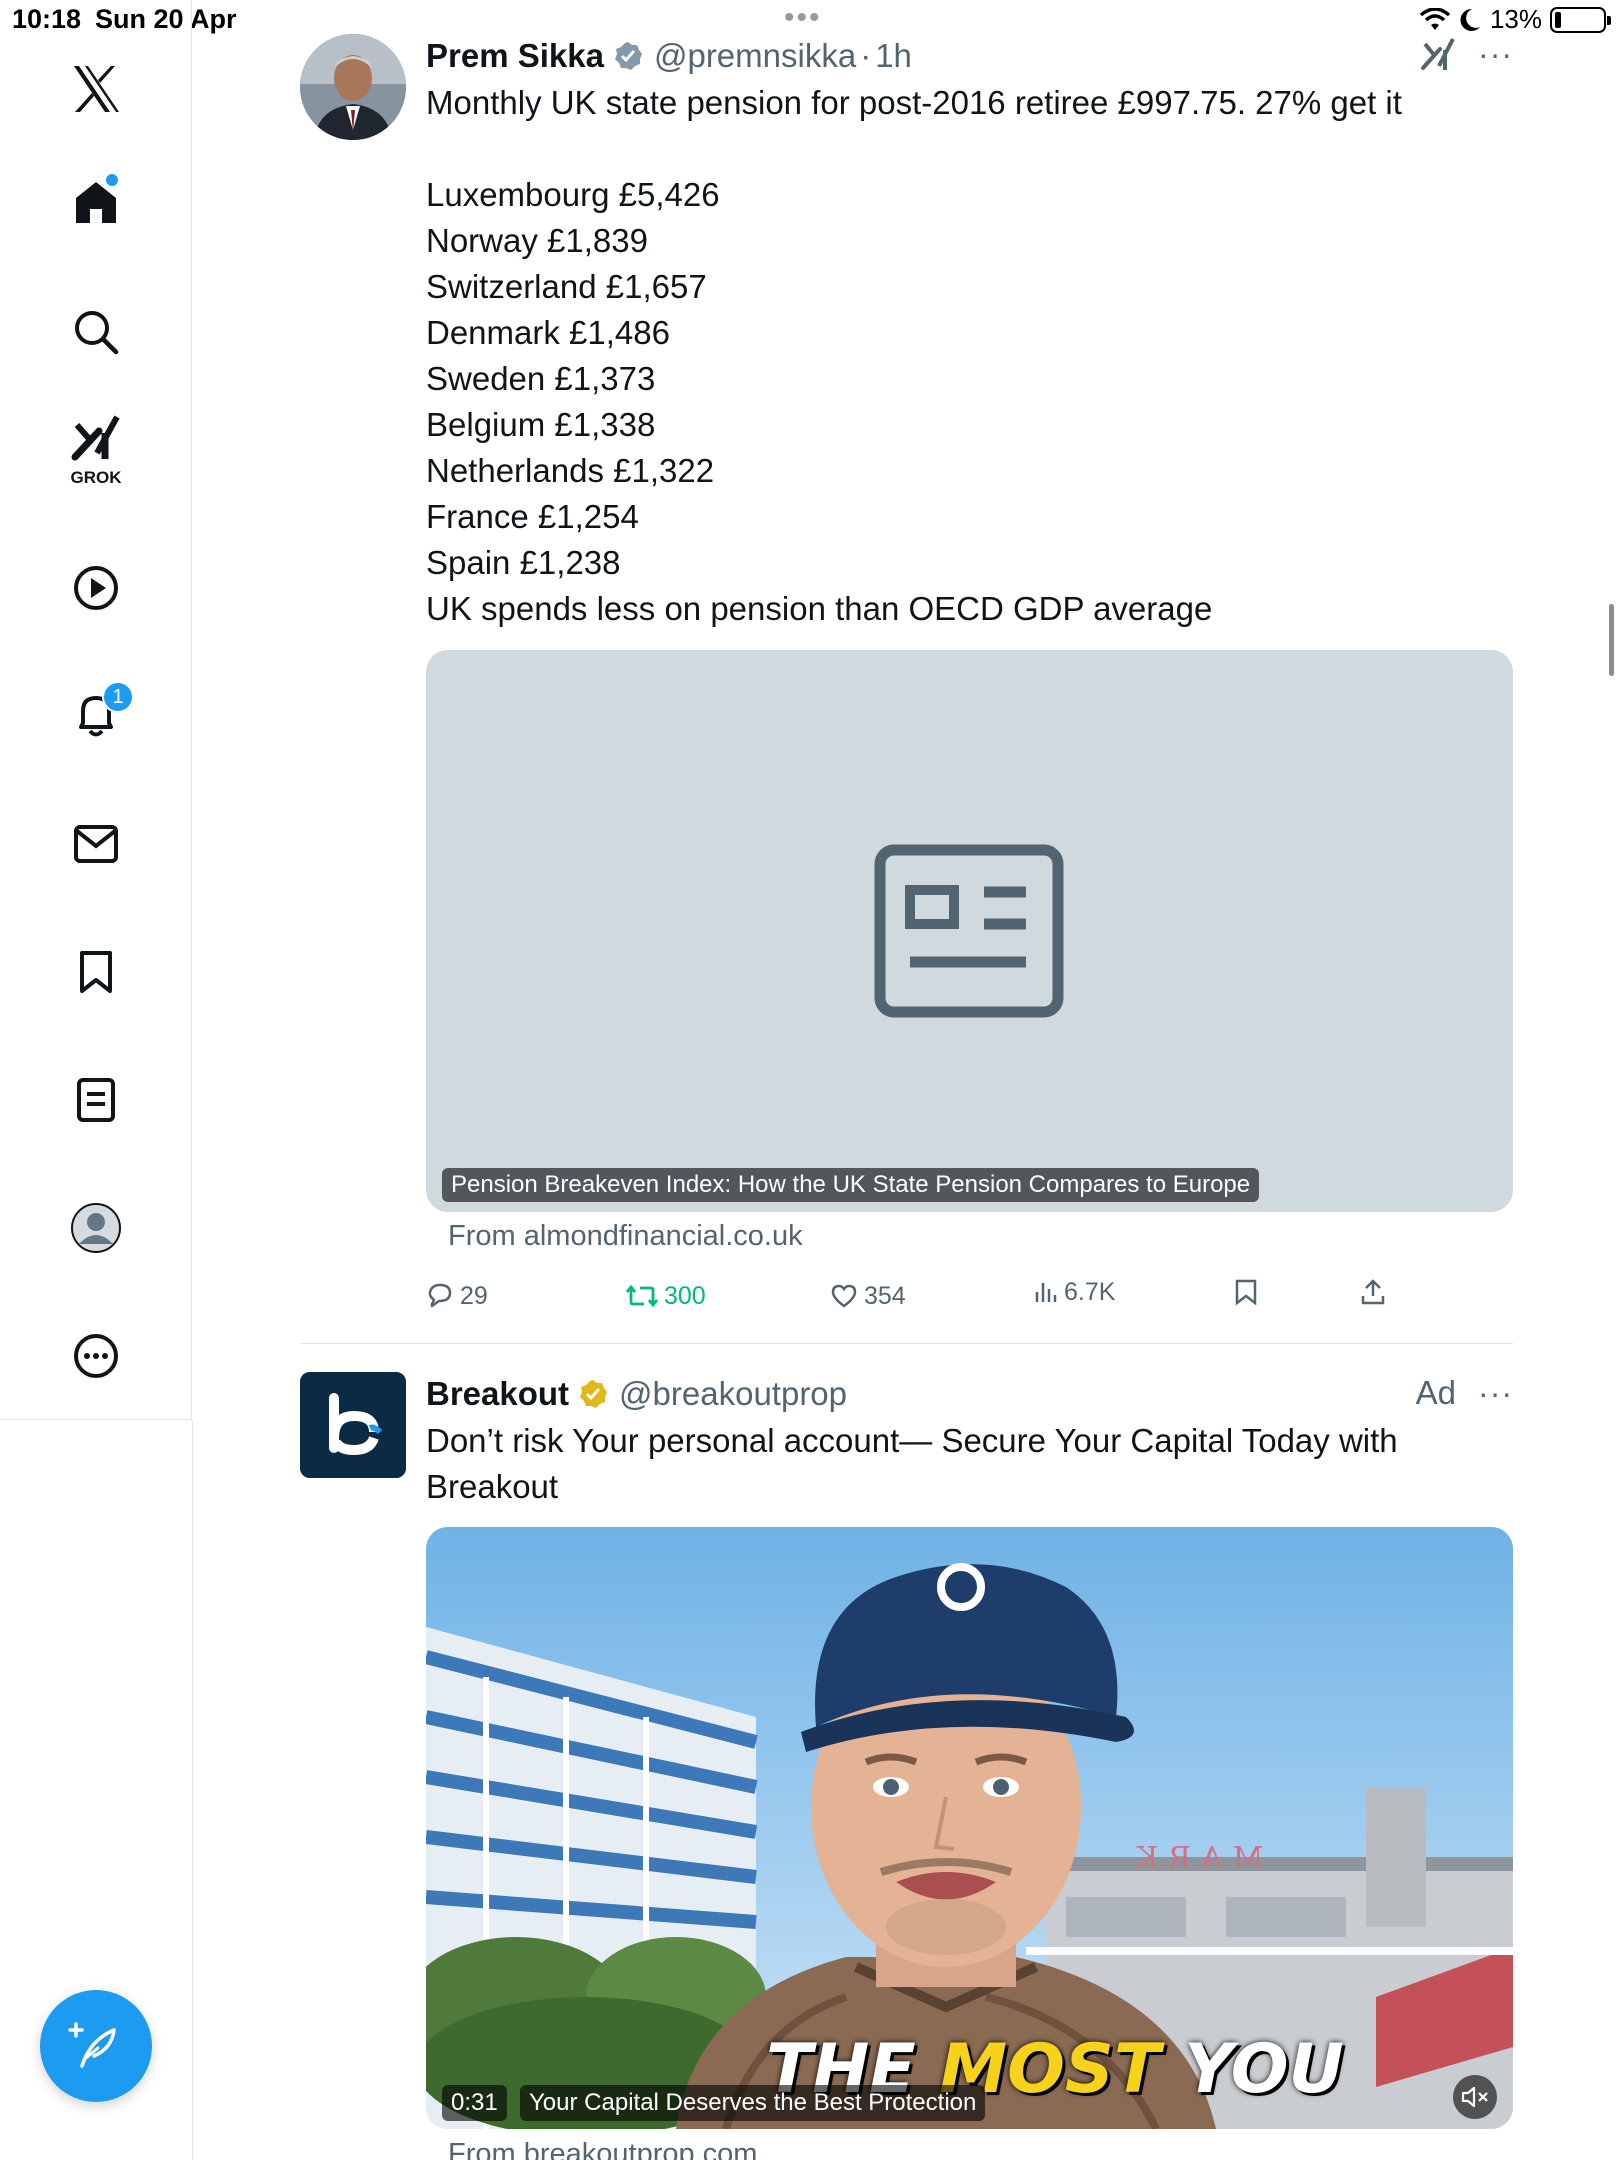 The height and width of the screenshot is (2160, 1620). Describe the element at coordinates (96, 202) in the screenshot. I see `sidebar-item-home` at that location.